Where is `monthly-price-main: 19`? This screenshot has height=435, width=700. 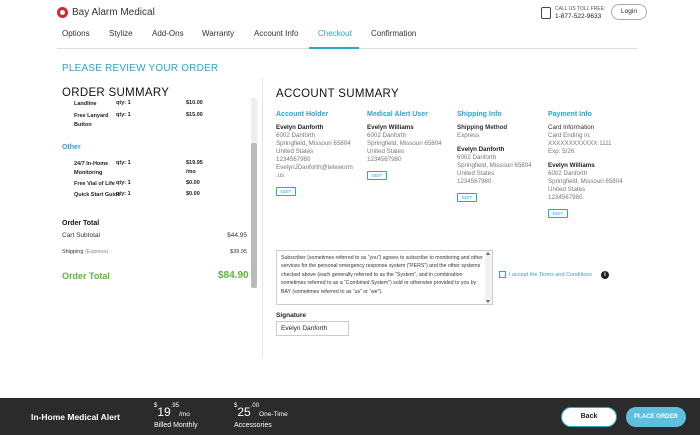
monthly-price-main: 19 is located at coordinates (164, 412).